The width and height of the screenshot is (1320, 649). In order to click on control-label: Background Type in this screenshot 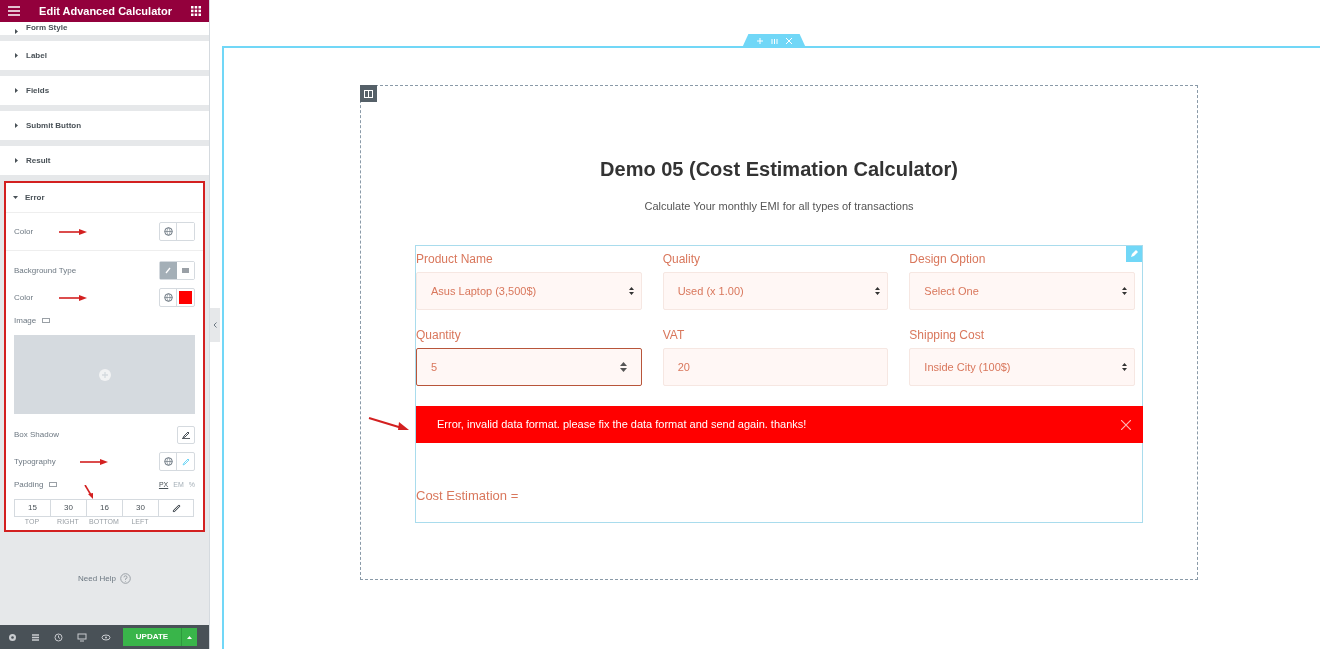, I will do `click(45, 270)`.